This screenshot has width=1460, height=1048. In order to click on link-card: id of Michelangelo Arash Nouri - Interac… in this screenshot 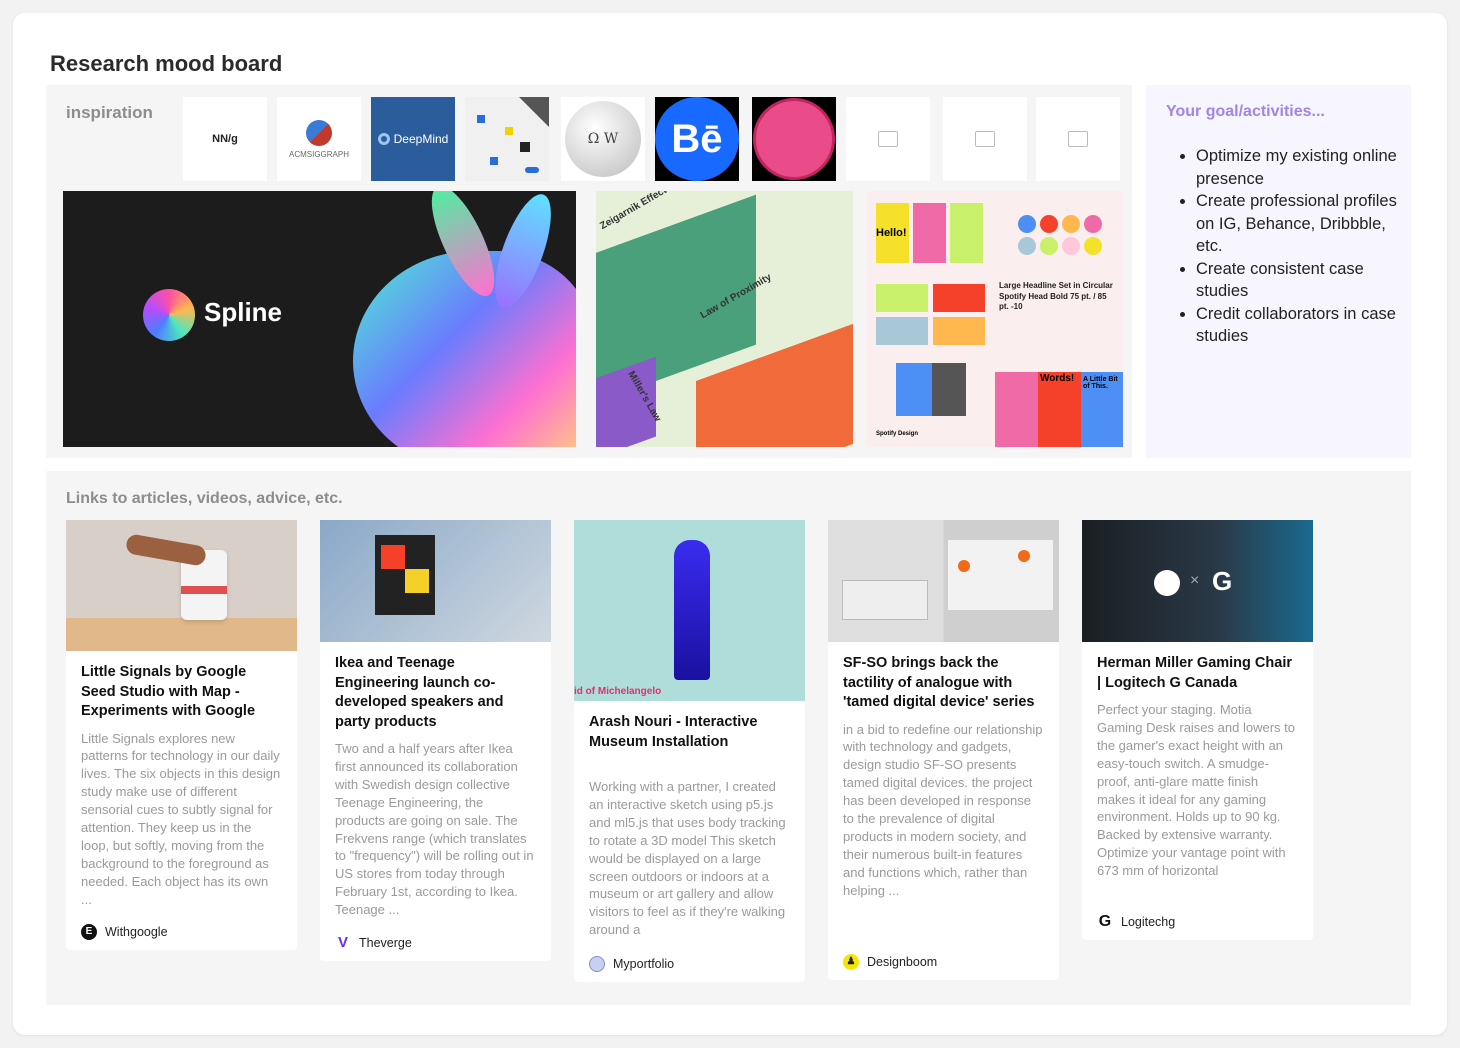, I will do `click(689, 751)`.